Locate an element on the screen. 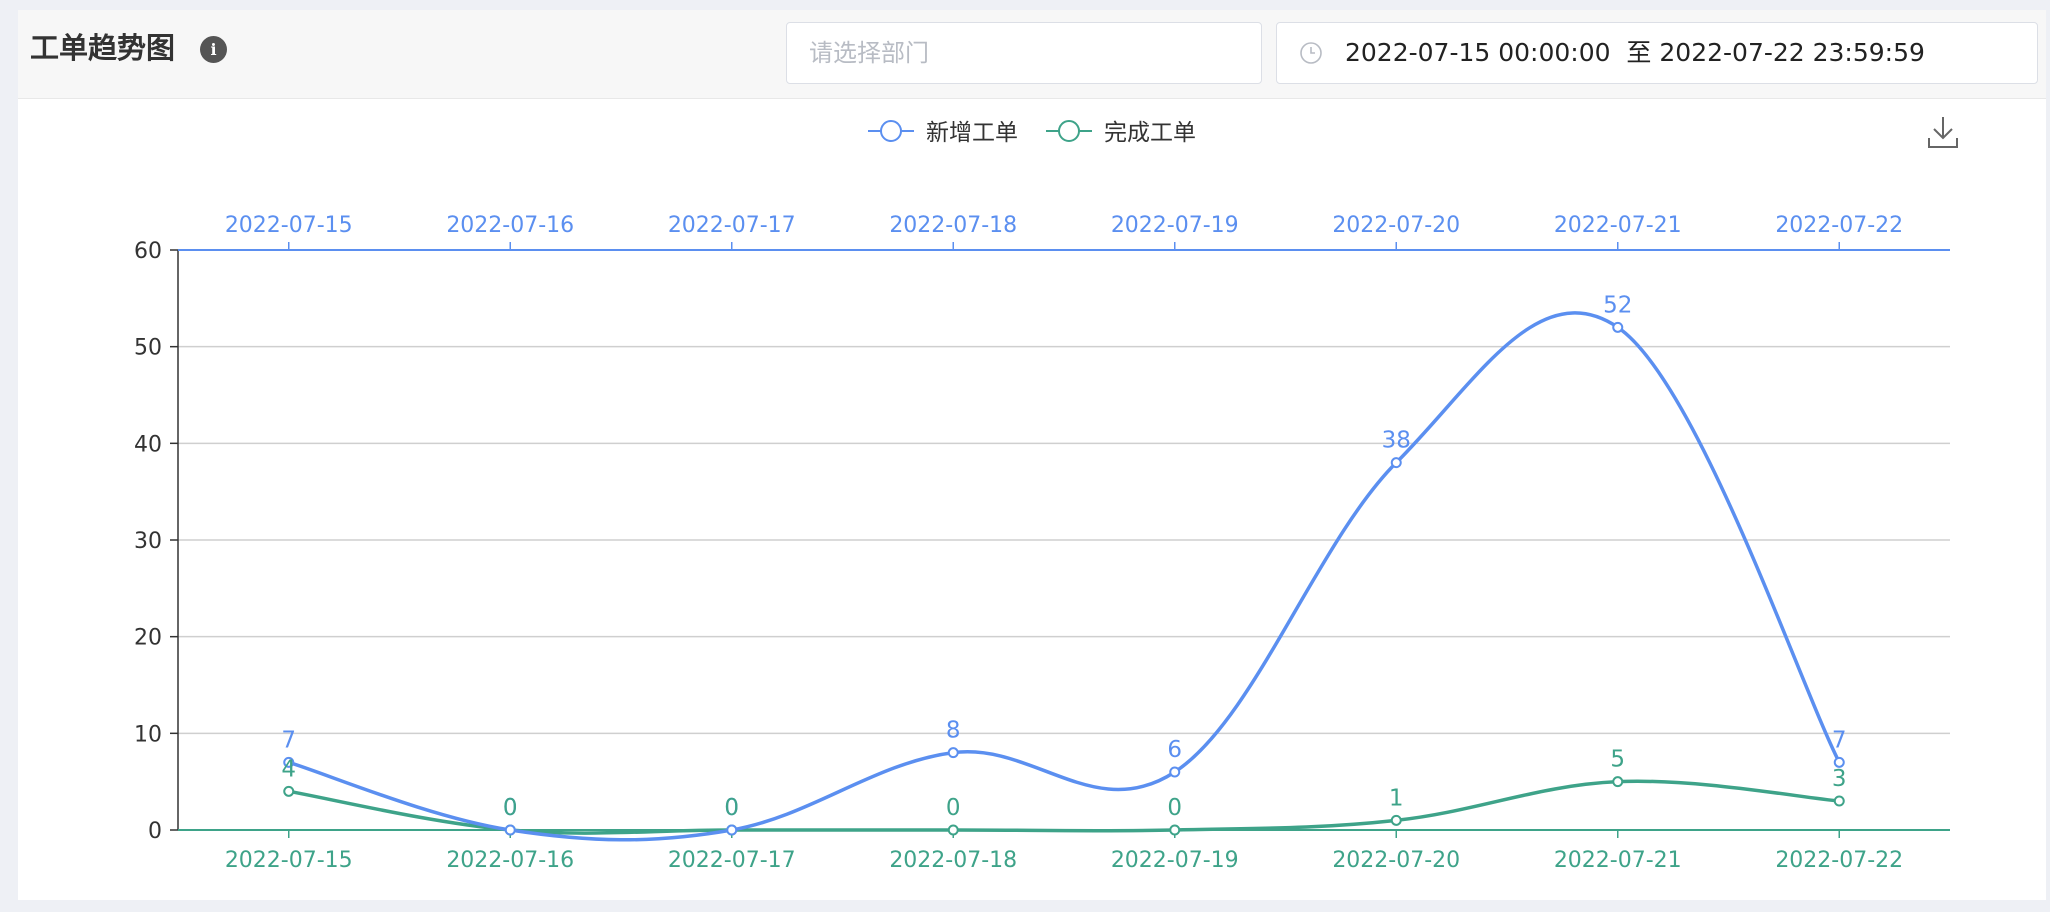 The height and width of the screenshot is (912, 2050). y-tick-label: 60 is located at coordinates (148, 251).